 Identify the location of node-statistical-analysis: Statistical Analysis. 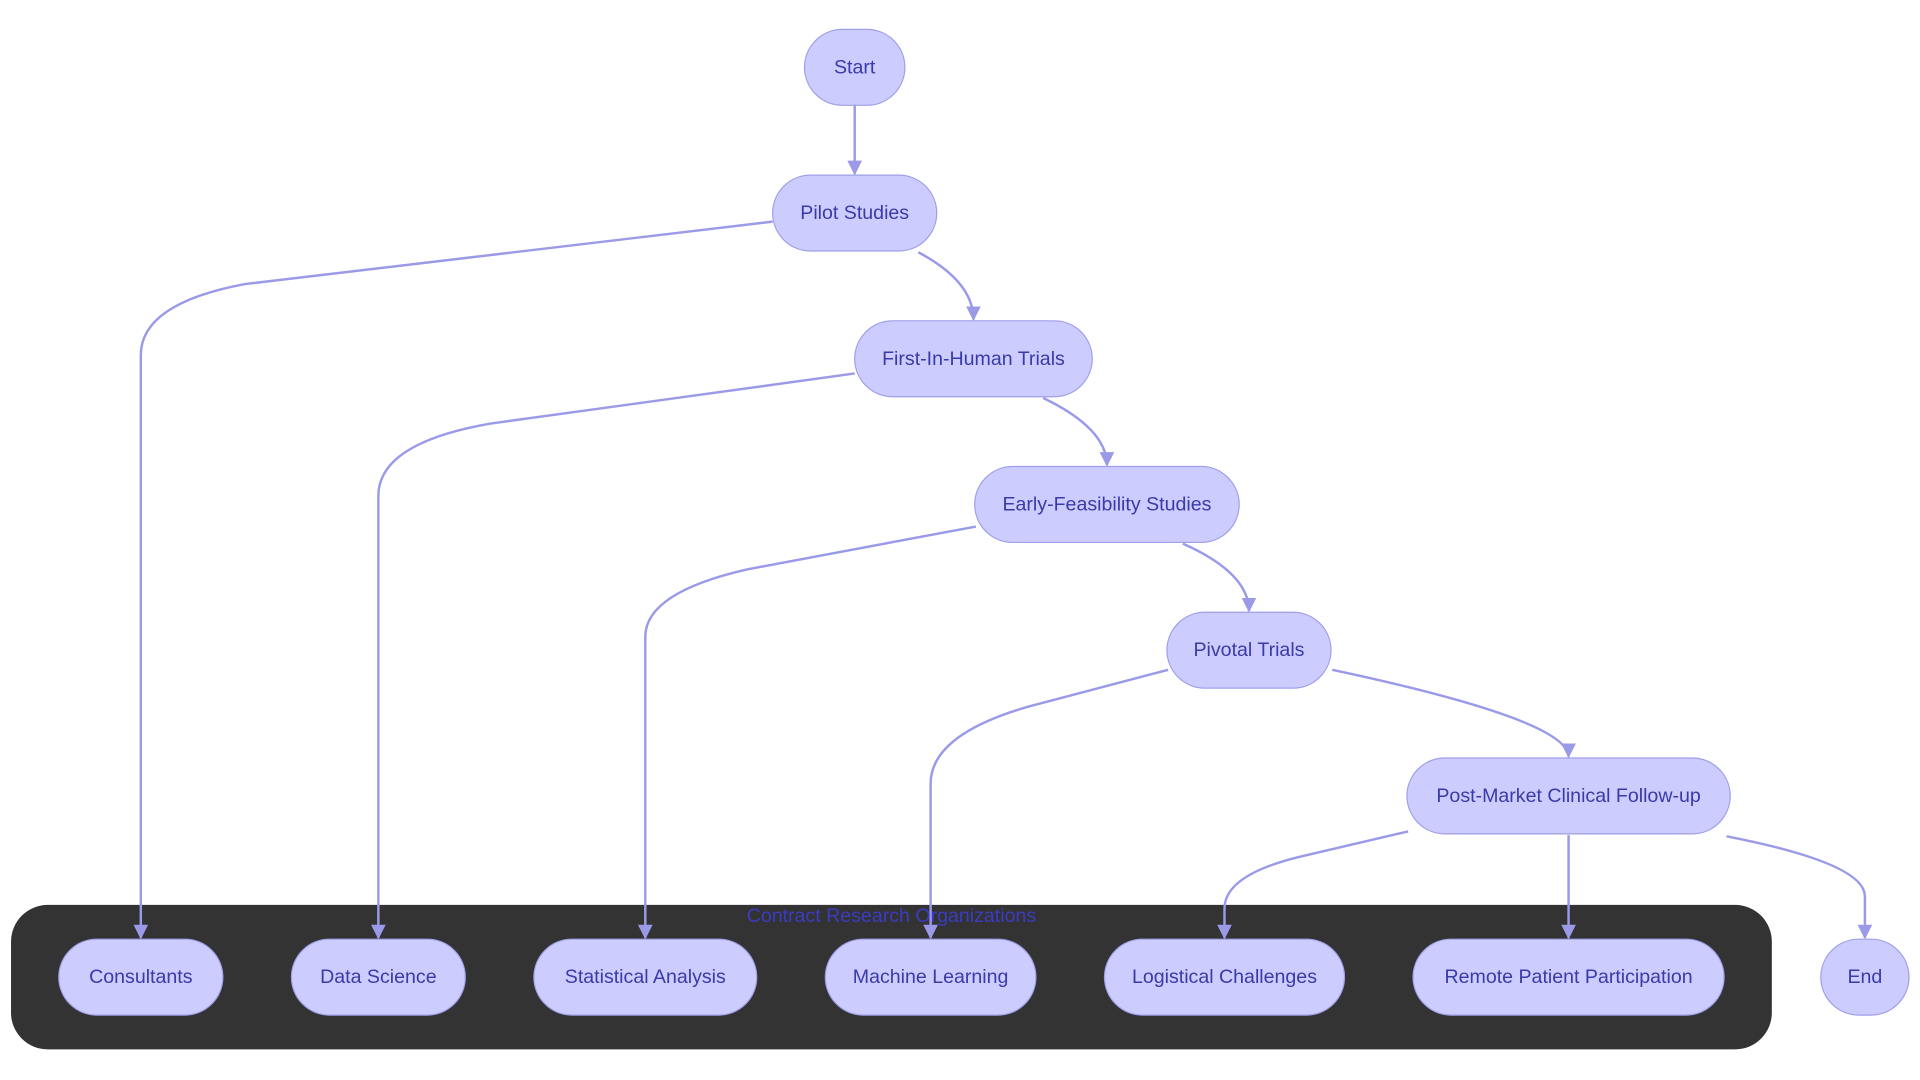
(645, 977).